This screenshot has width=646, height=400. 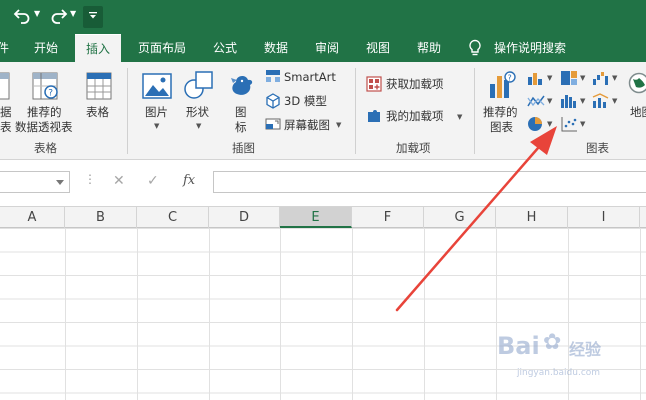 What do you see at coordinates (559, 373) in the screenshot?
I see `watermark-url: jingyan.baidu.com` at bounding box center [559, 373].